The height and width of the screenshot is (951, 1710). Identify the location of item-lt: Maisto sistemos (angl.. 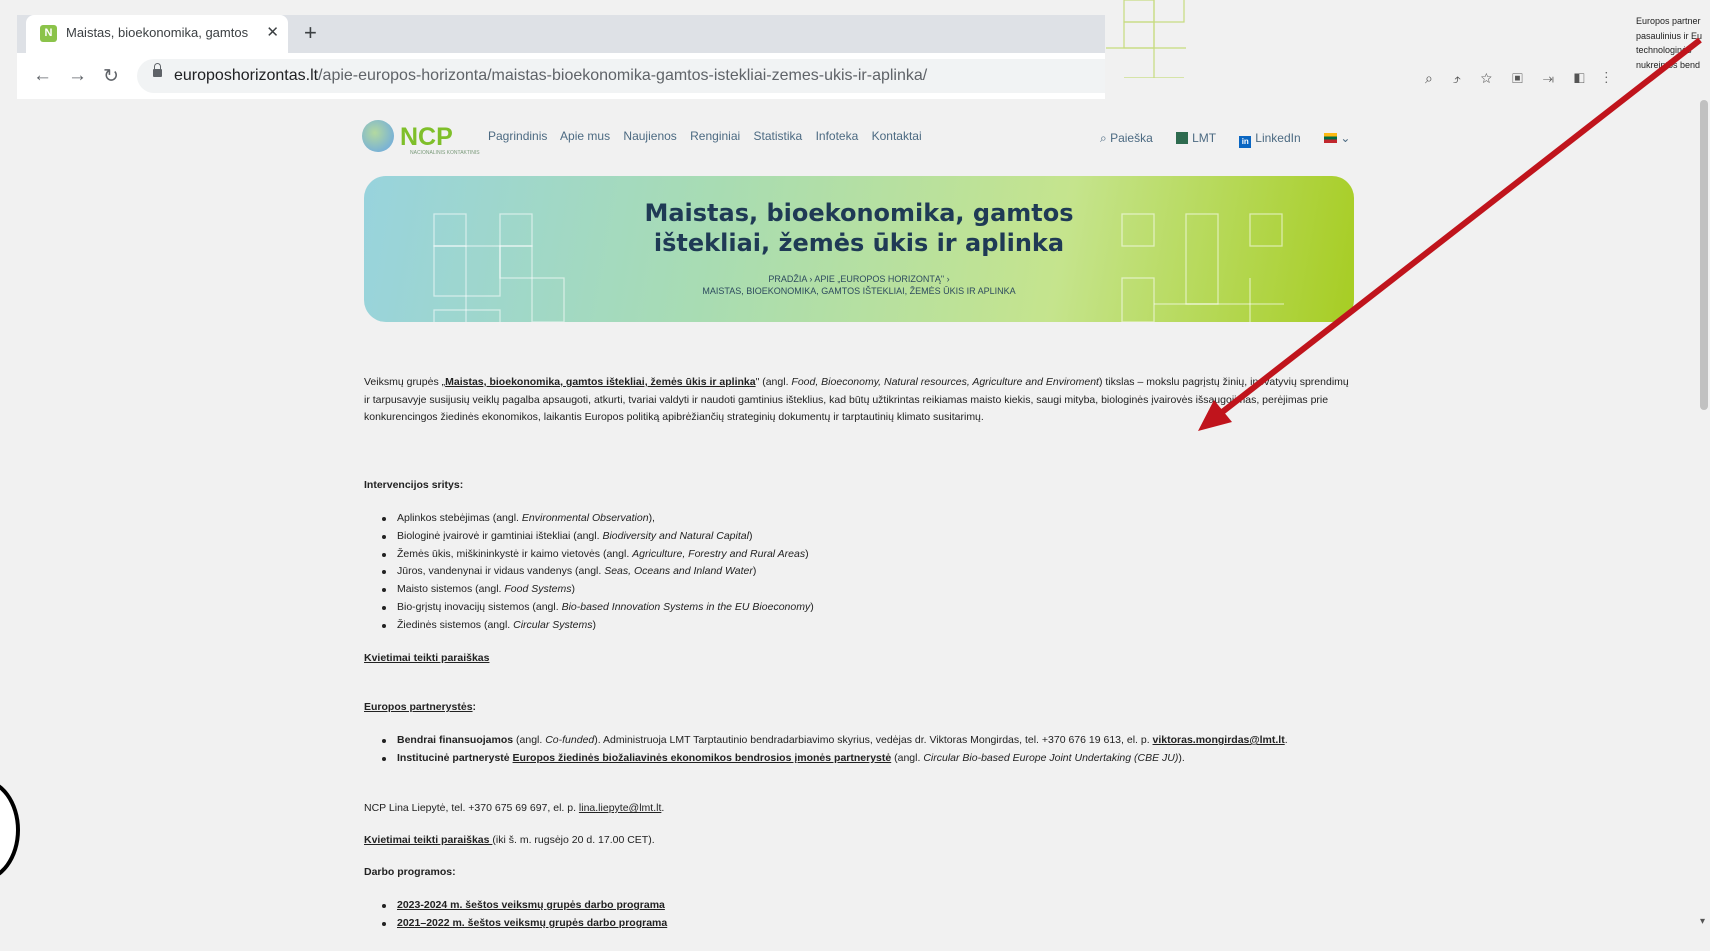
(451, 589).